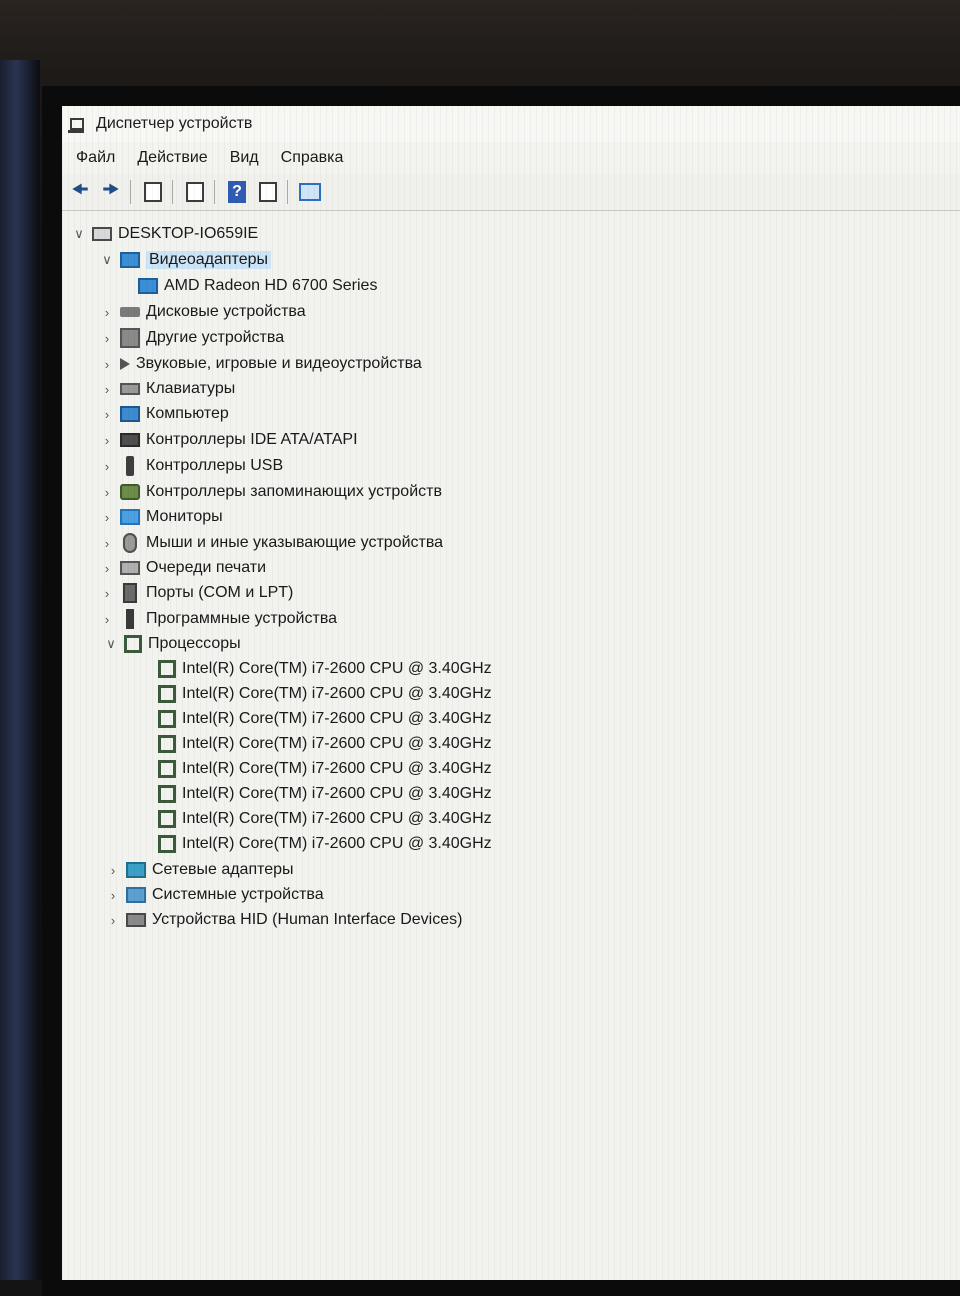  Describe the element at coordinates (294, 491) in the screenshot. I see `category-label: Контроллеры запоминающих устройств` at that location.